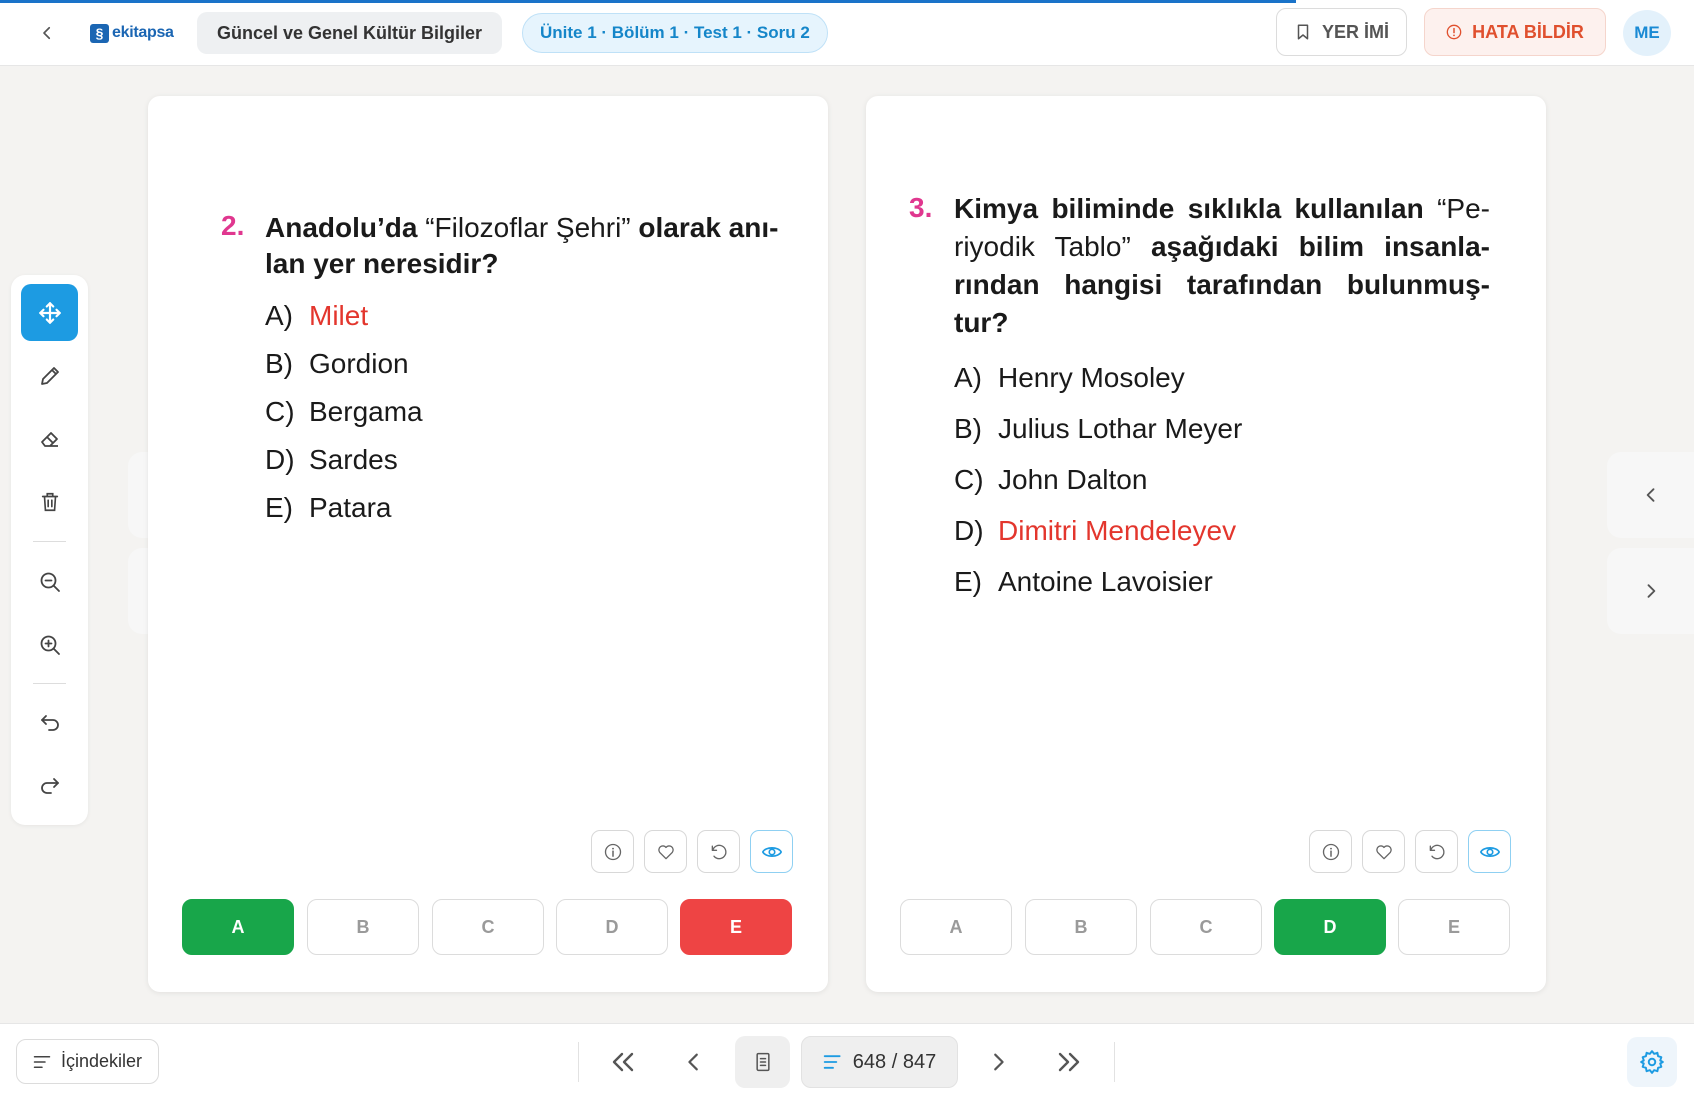 Image resolution: width=1694 pixels, height=1099 pixels. I want to click on question-number: 2., so click(233, 225).